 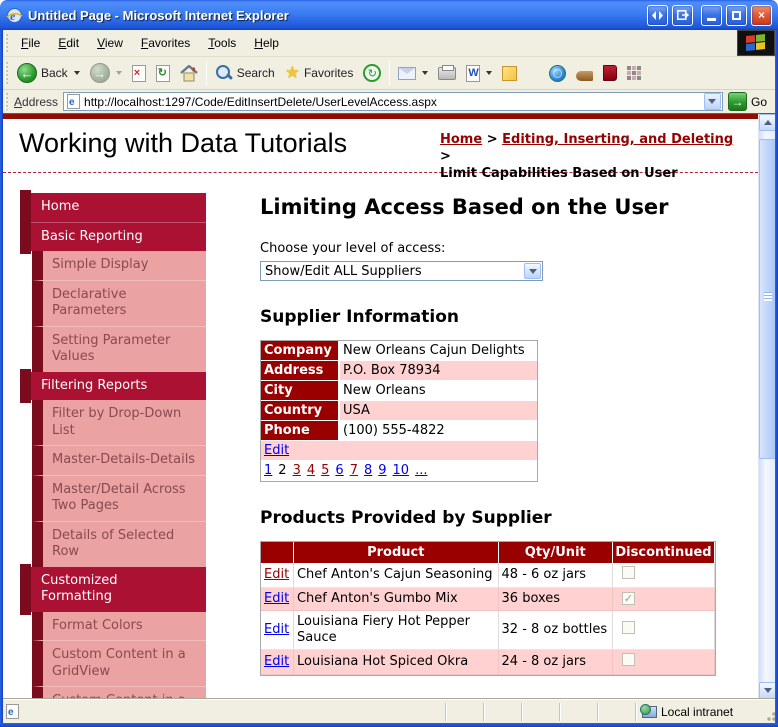 I want to click on pager-page-9: 9, so click(x=382, y=470).